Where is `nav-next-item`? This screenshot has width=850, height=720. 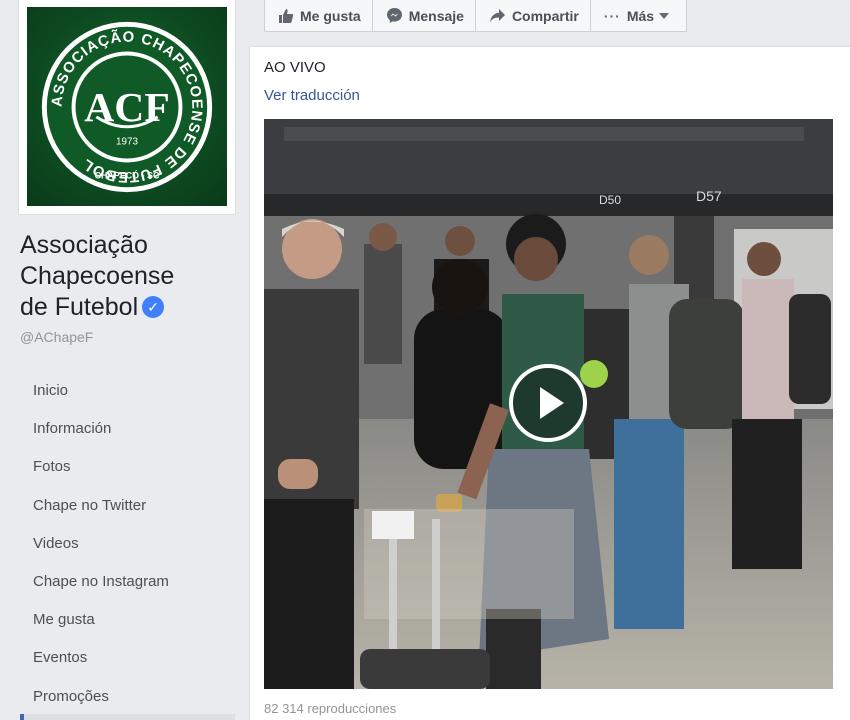
nav-next-item is located at coordinates (129, 717).